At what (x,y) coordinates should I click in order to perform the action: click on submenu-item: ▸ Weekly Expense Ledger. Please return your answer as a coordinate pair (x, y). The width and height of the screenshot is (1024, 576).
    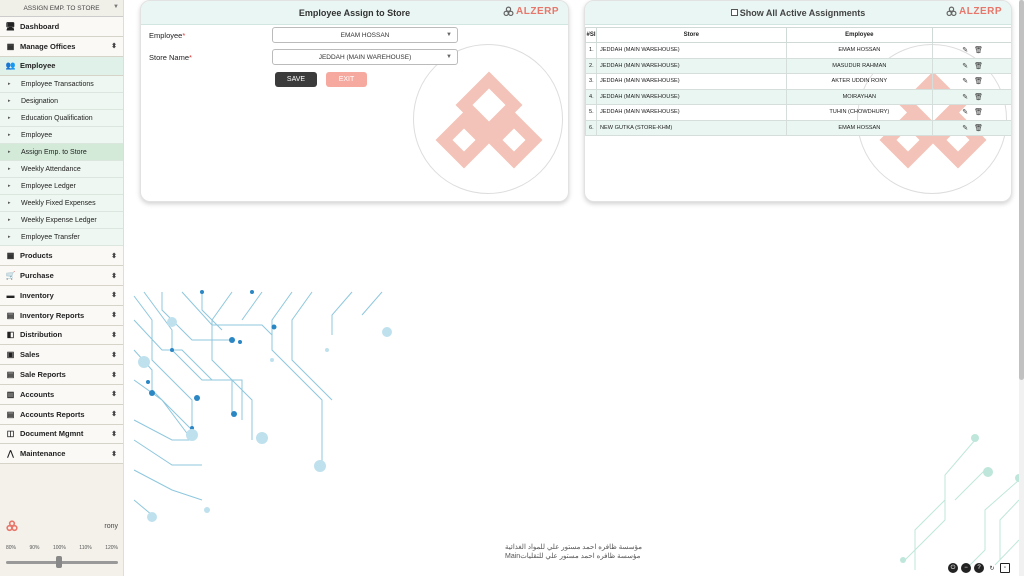
    Looking at the image, I should click on (61, 221).